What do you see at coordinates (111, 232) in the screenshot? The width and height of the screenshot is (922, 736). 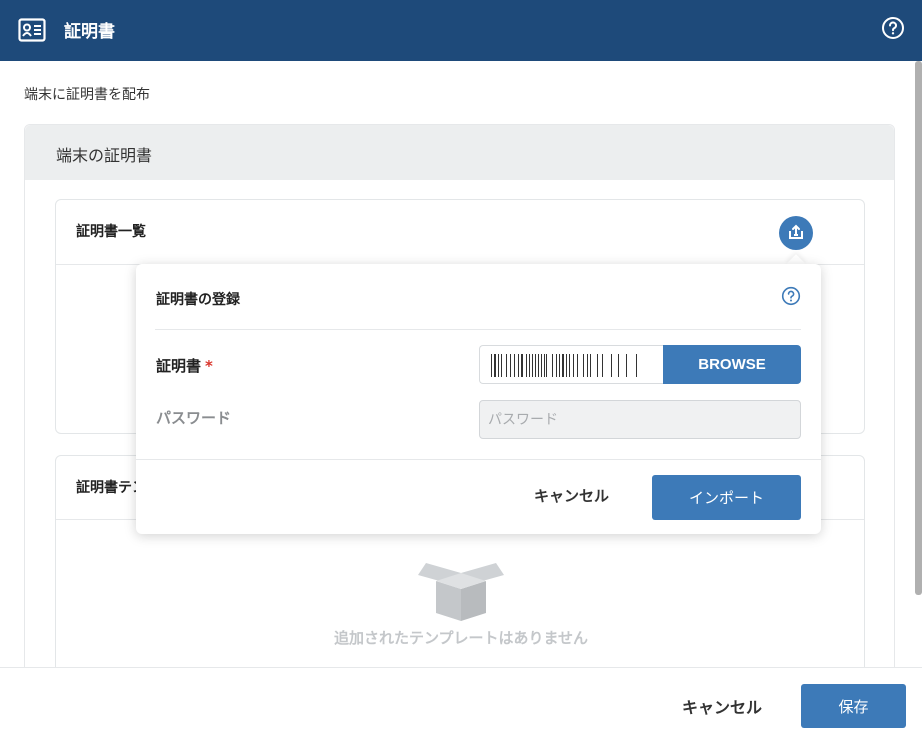 I see `certificate-list-title: 証明書一覧` at bounding box center [111, 232].